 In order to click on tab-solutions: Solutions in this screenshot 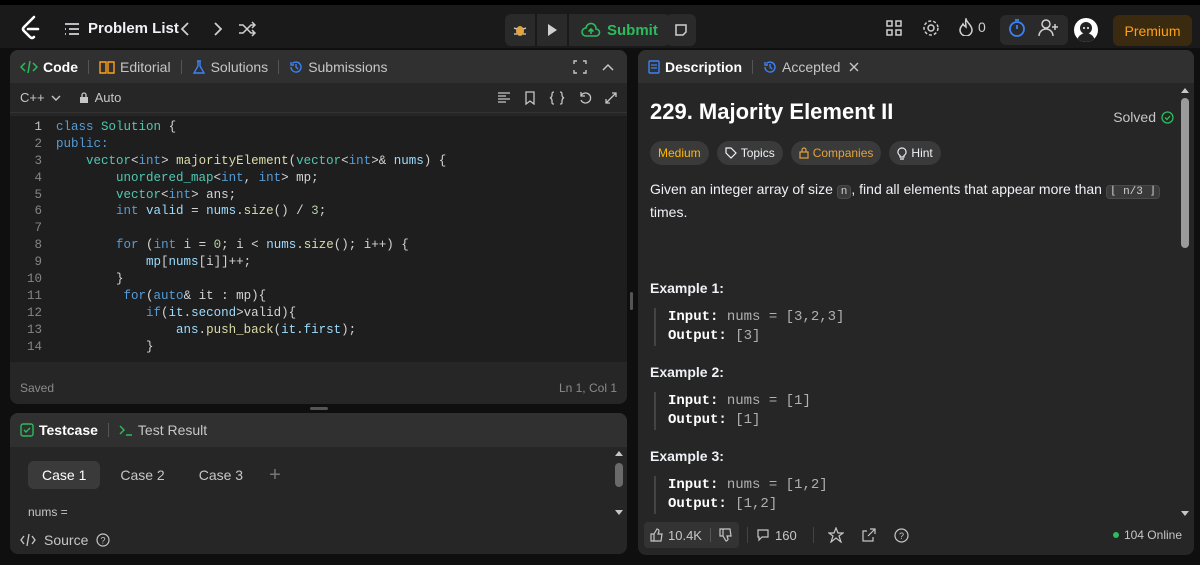, I will do `click(230, 67)`.